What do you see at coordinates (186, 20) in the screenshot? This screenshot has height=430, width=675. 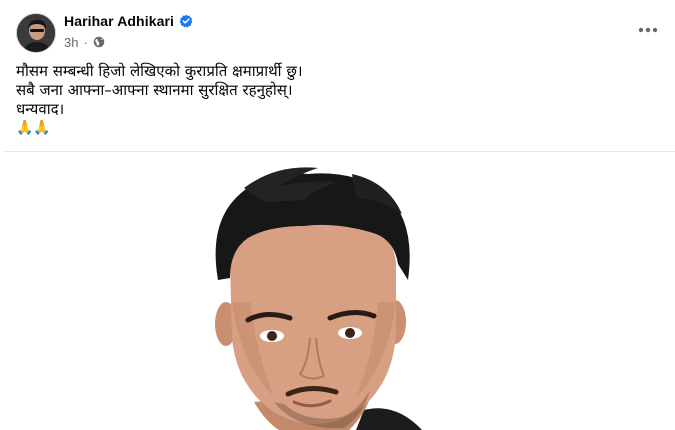 I see `verified-badge-icon` at bounding box center [186, 20].